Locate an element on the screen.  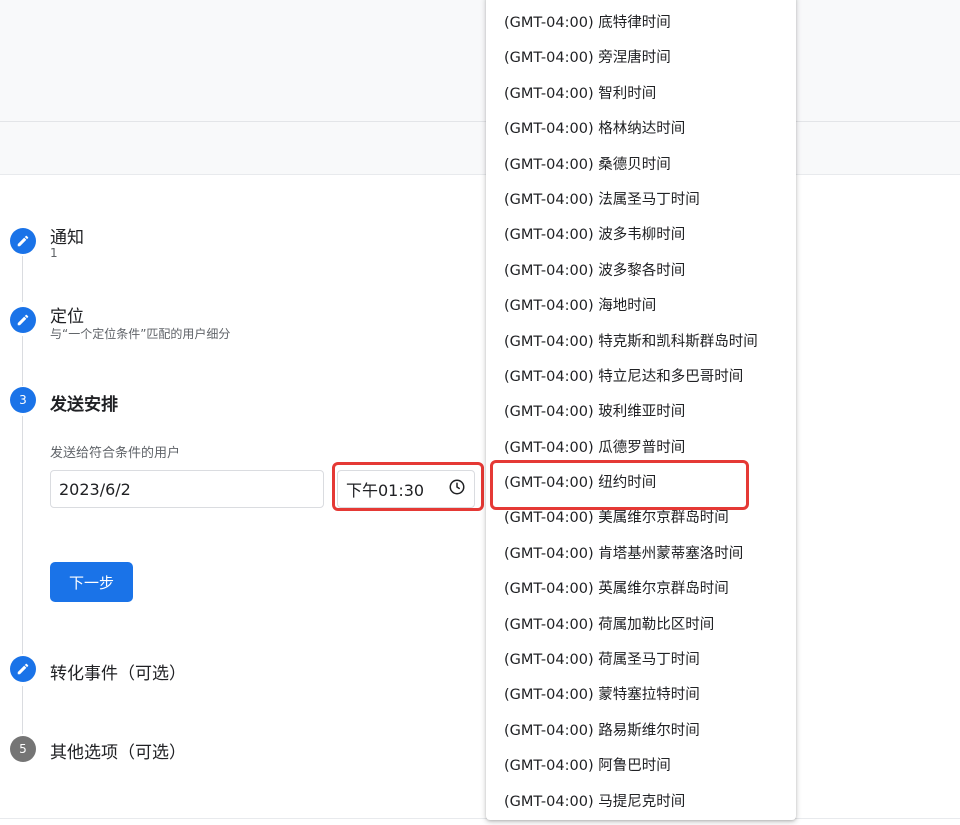
step-title-scheduling: 发送安排 is located at coordinates (84, 402).